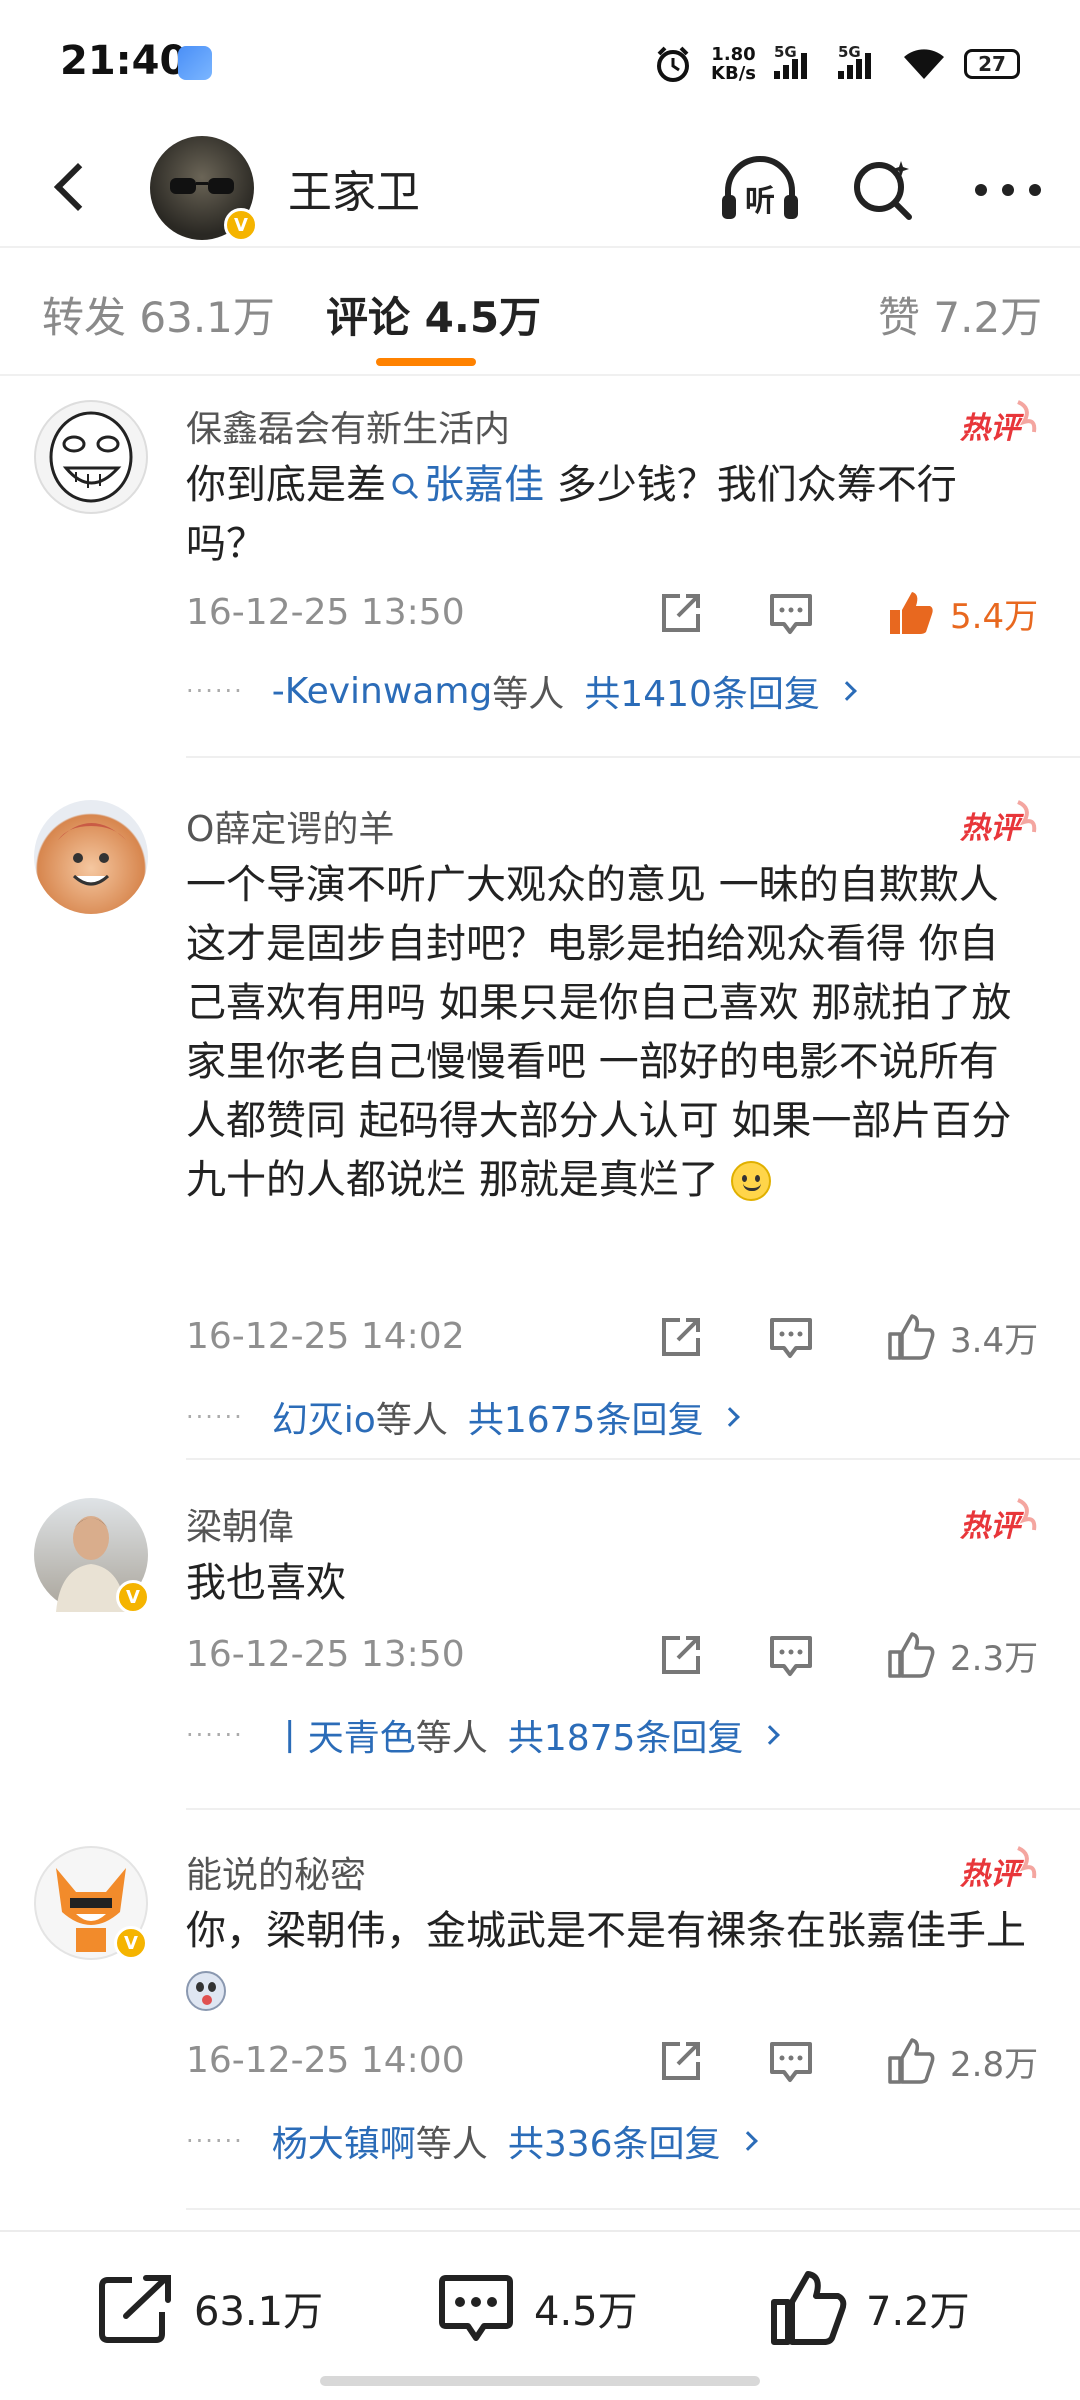 The width and height of the screenshot is (1080, 2400). I want to click on battery-level: 27, so click(992, 64).